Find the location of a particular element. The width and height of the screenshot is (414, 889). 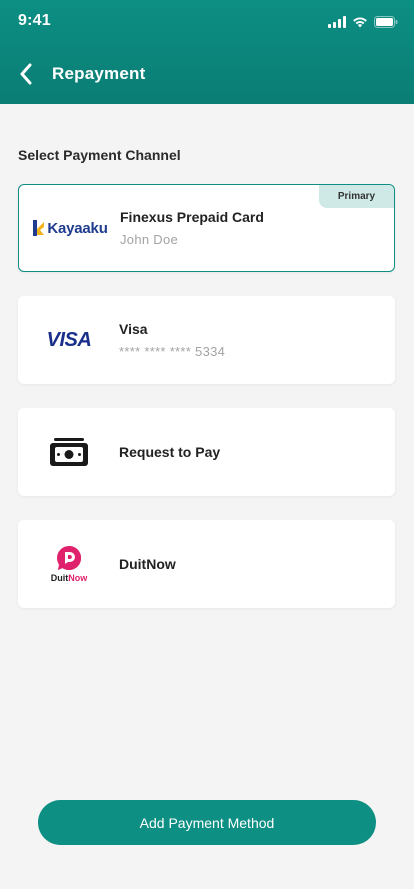

channel-subtitle: John Doe is located at coordinates (149, 239).